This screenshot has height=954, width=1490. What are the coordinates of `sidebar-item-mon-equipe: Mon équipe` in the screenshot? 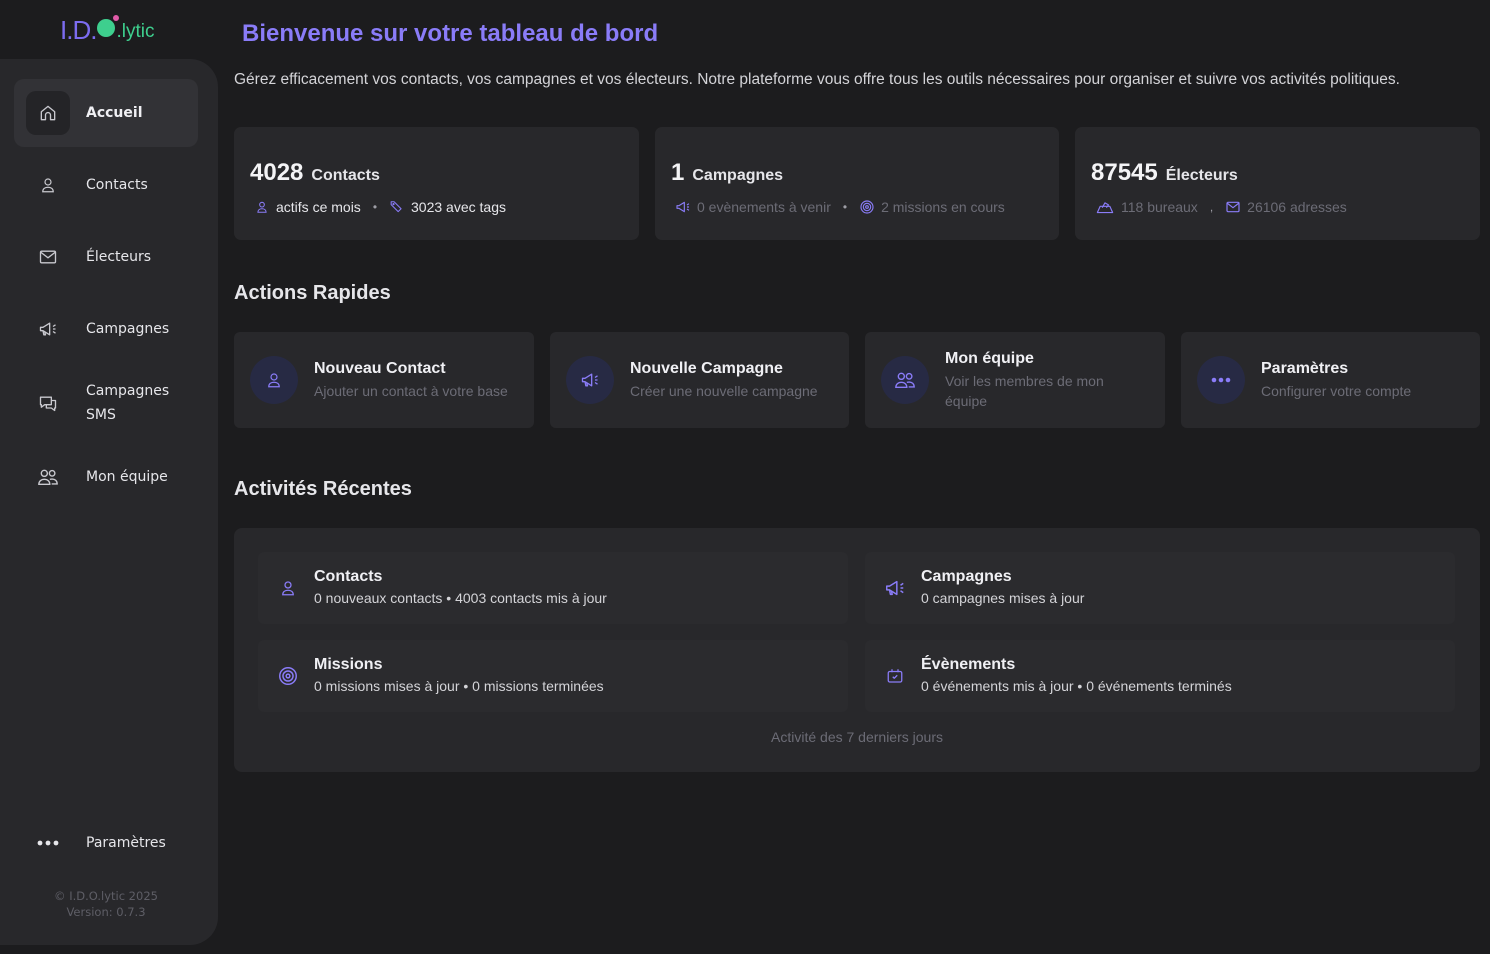 It's located at (106, 477).